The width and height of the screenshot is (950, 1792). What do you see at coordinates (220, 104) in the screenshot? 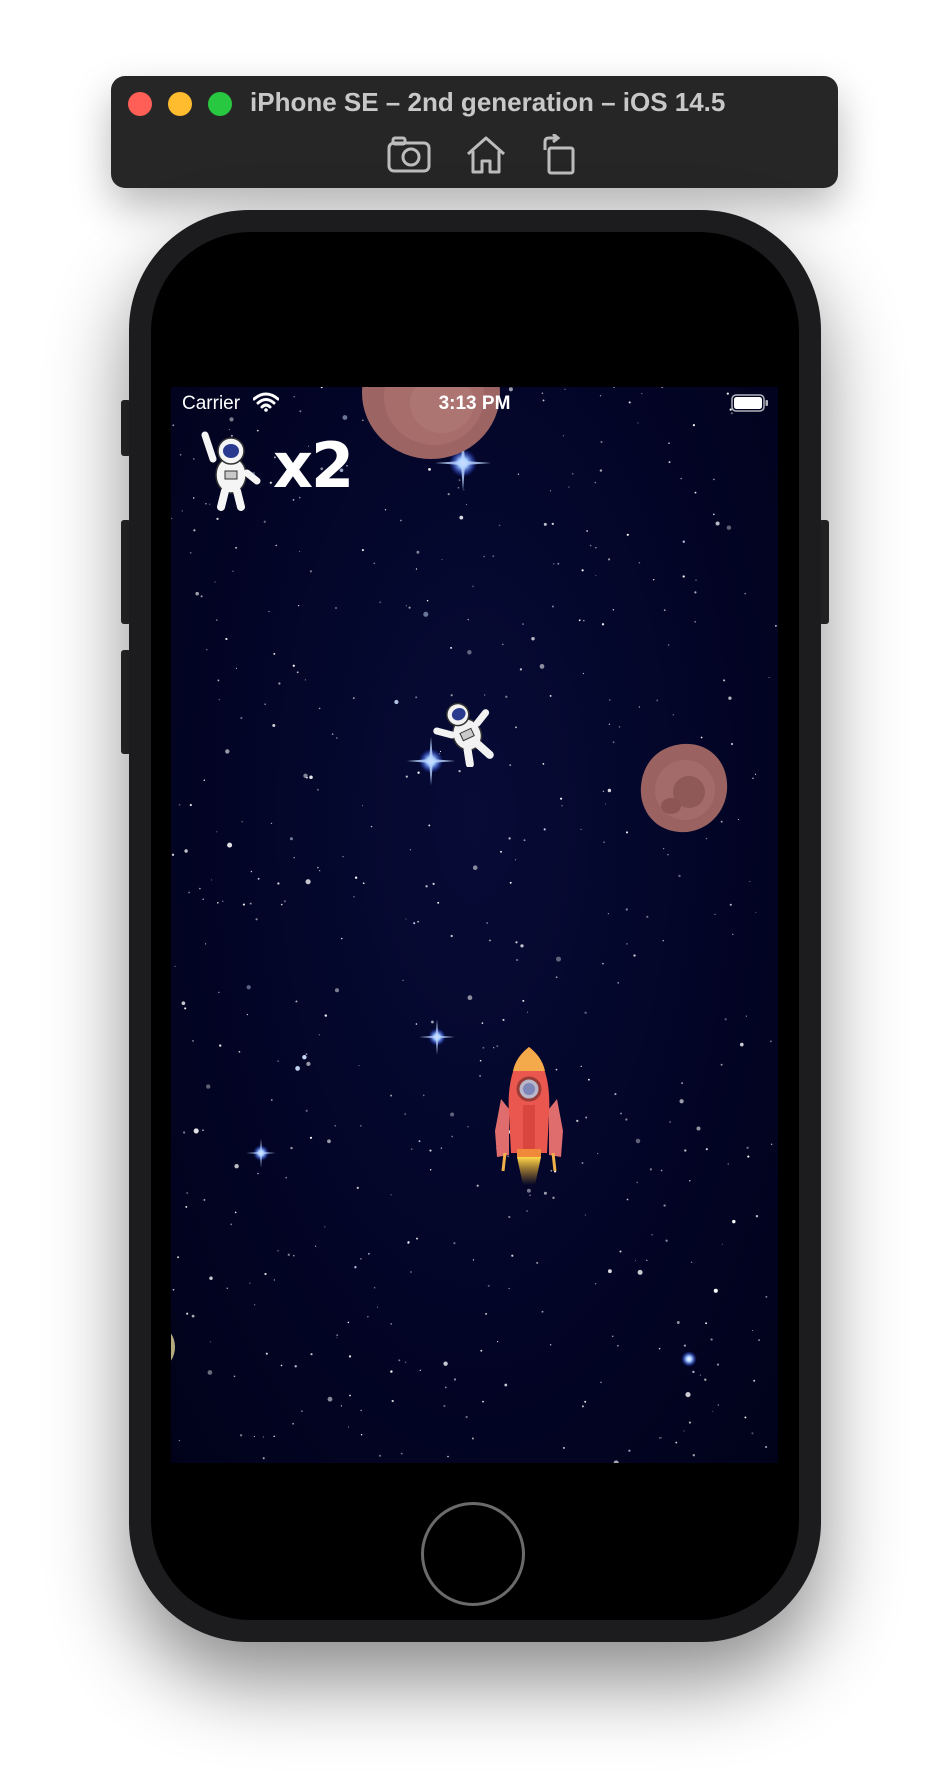
I see `window-zoom-button` at bounding box center [220, 104].